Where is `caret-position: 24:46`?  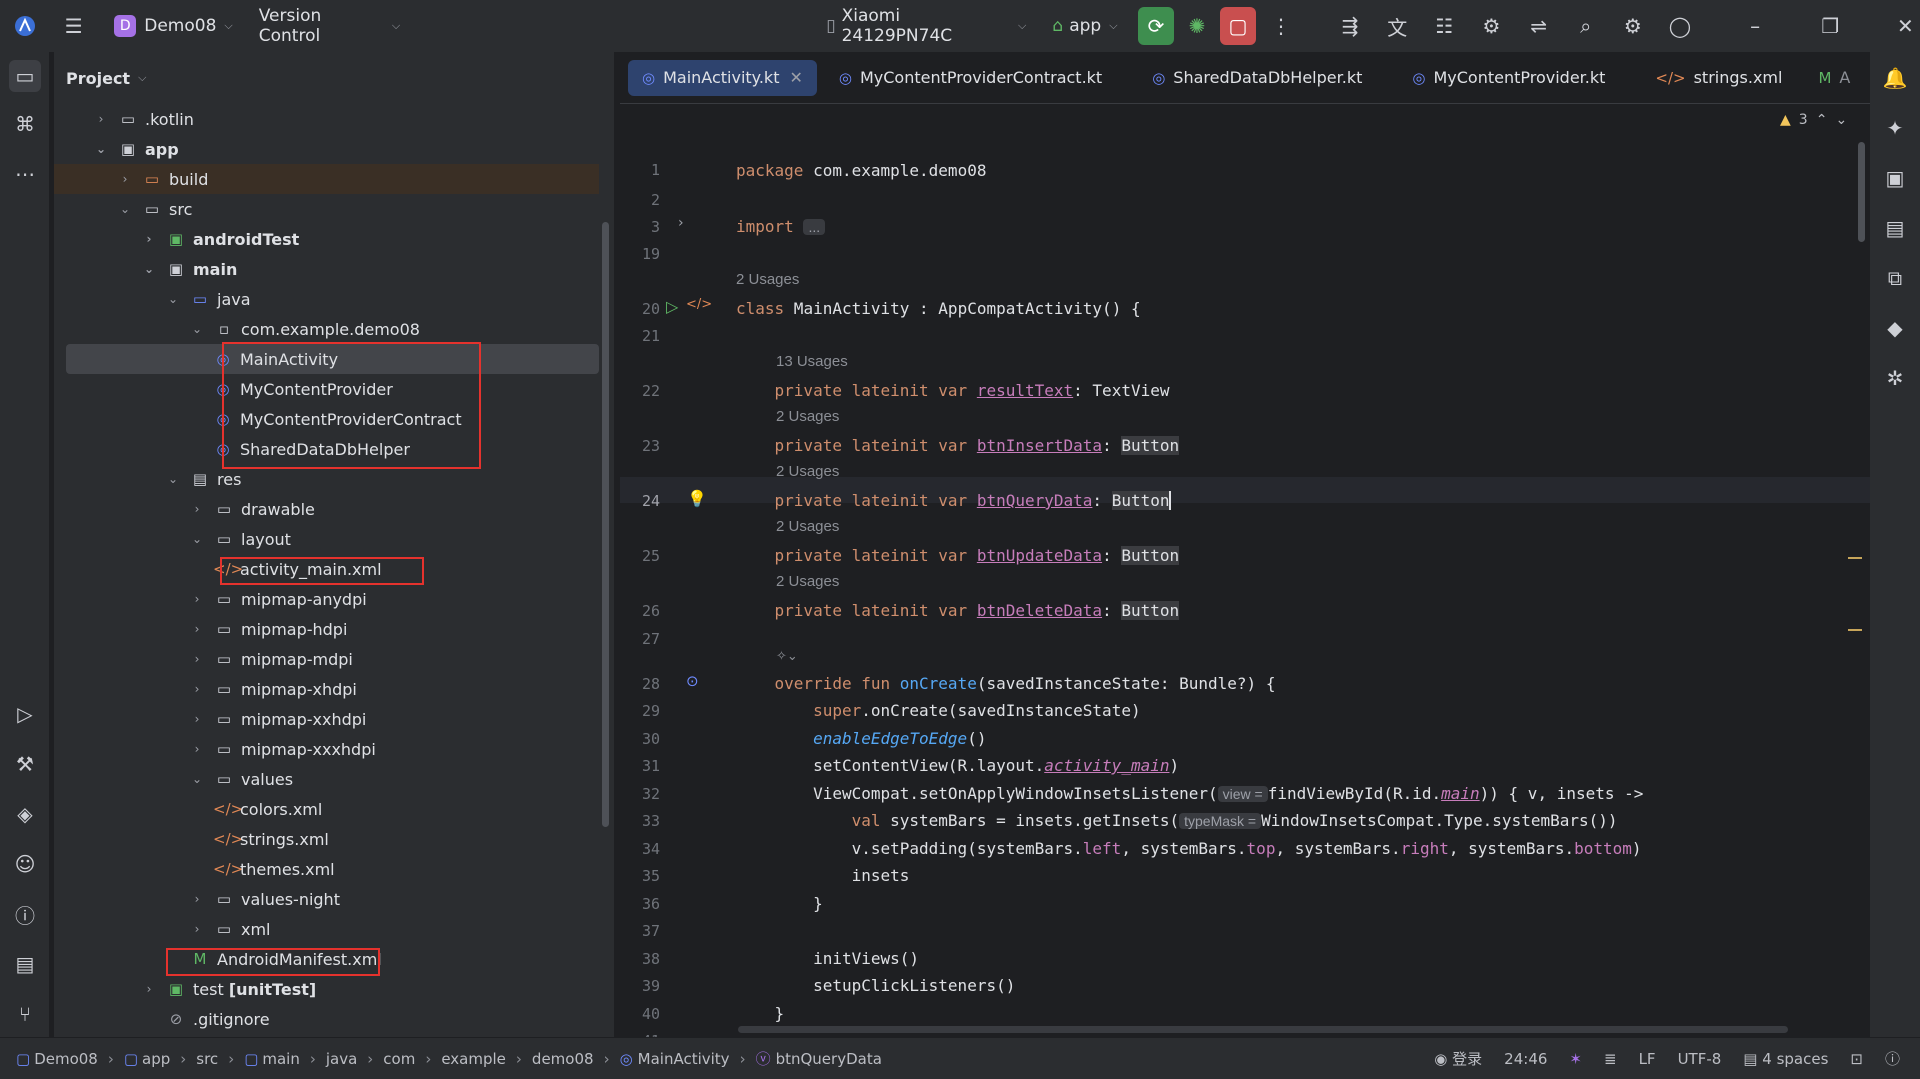
caret-position: 24:46 is located at coordinates (1525, 1059).